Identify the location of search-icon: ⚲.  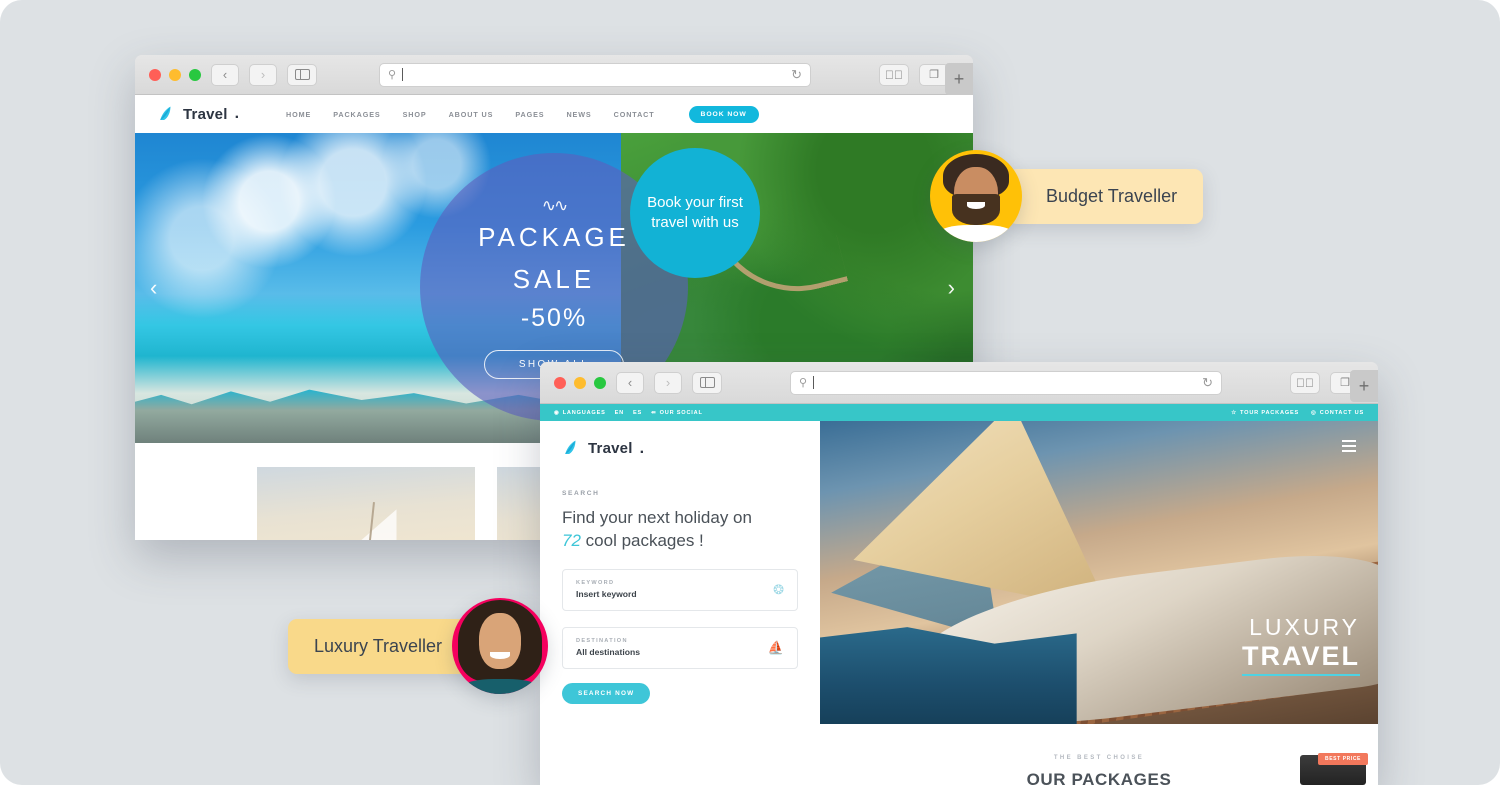
(803, 383).